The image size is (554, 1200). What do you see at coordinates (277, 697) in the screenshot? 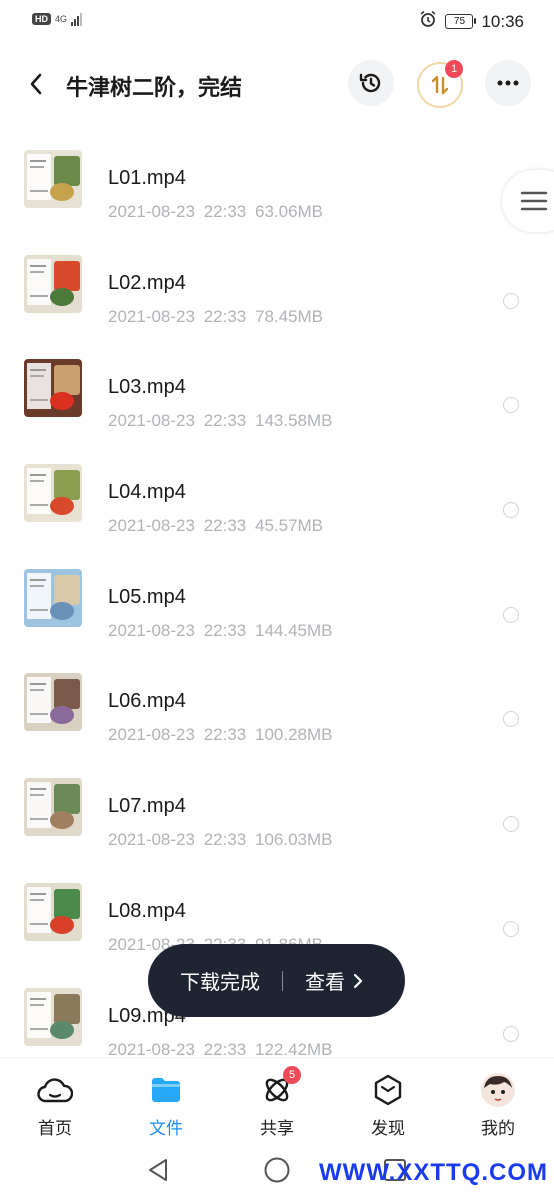
I see `file-row: L06.mp4 2021-08-23 22:33 100.28MB` at bounding box center [277, 697].